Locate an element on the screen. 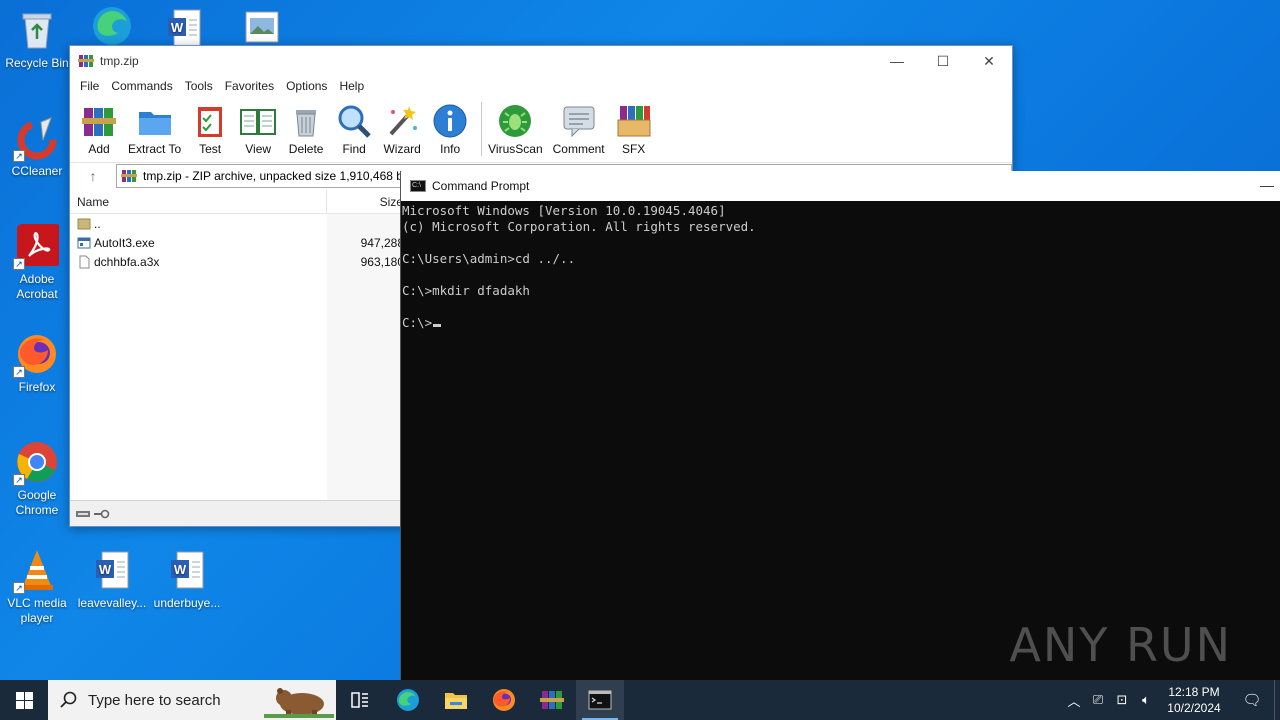  console-line: C:\>mkdir dfadakh is located at coordinates (466, 290).